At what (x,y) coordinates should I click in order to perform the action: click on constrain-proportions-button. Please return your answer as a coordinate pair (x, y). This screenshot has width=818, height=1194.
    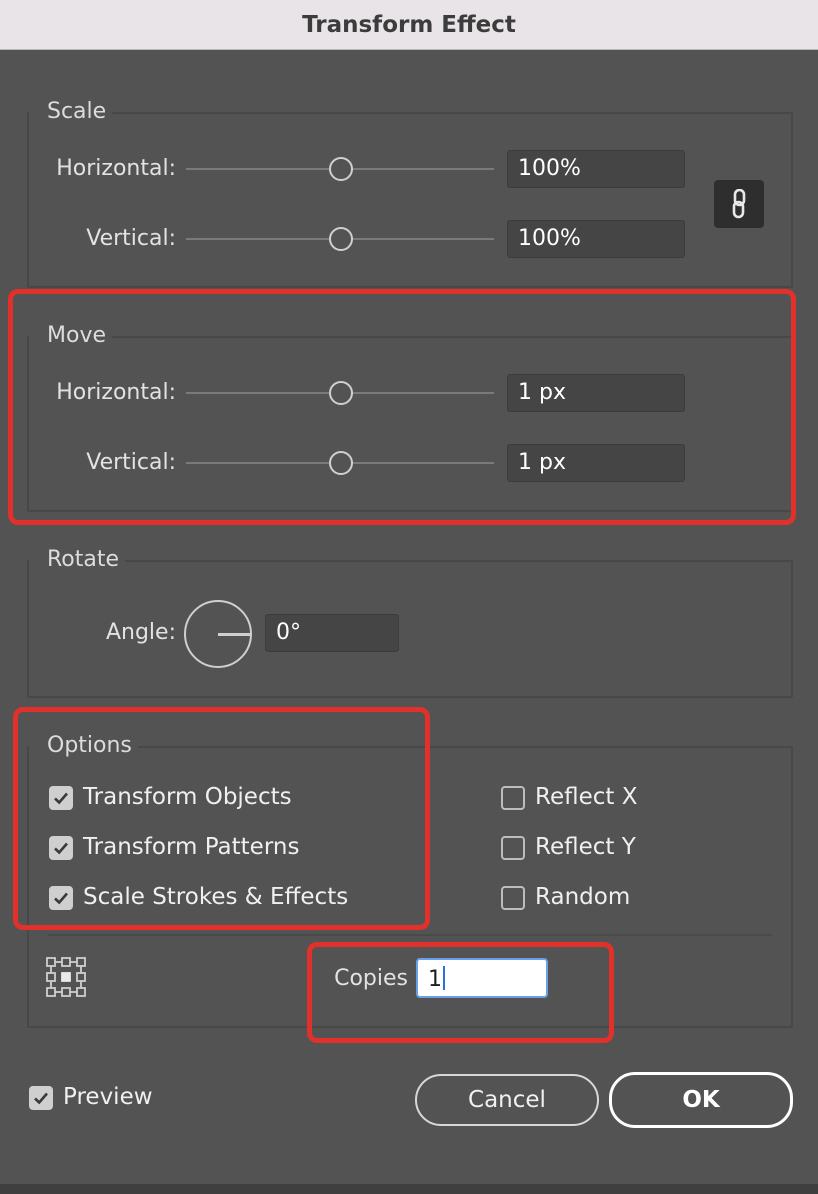
    Looking at the image, I should click on (739, 204).